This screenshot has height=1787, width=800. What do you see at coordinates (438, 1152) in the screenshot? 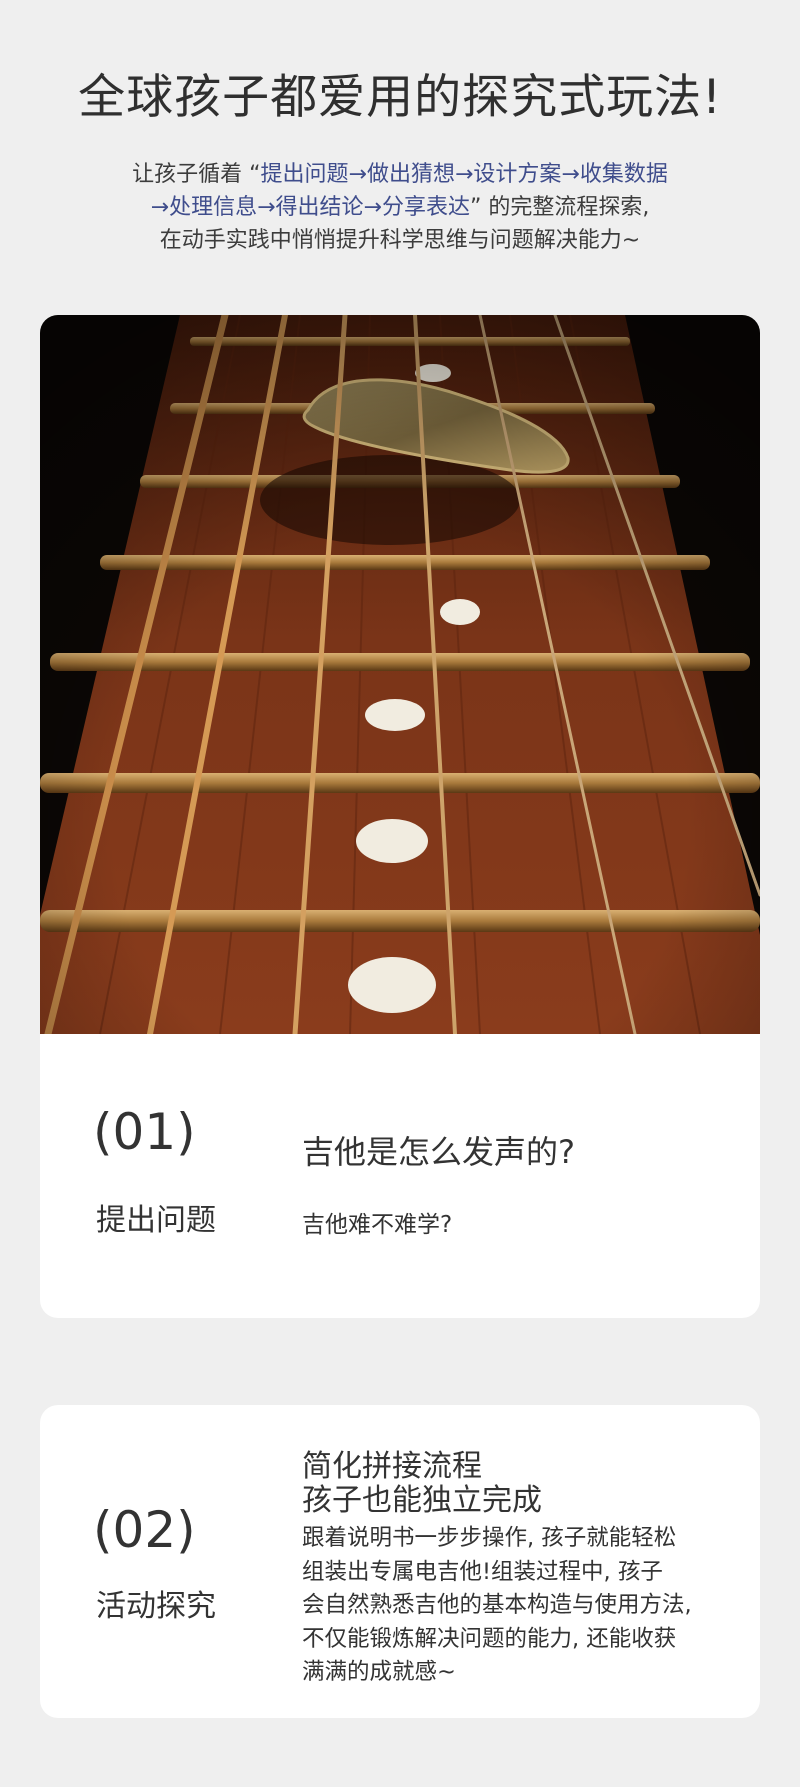
I see `step-question-main: 吉他是怎么发声的?` at bounding box center [438, 1152].